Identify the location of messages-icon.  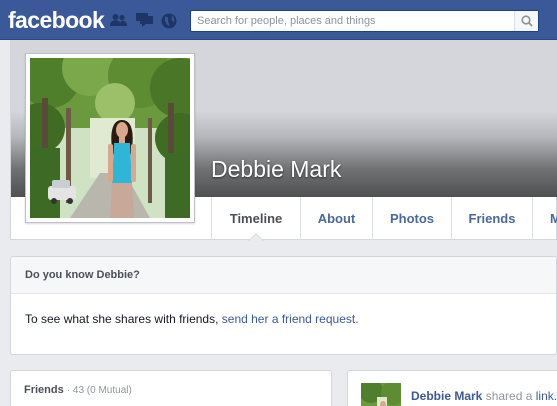
(144, 20).